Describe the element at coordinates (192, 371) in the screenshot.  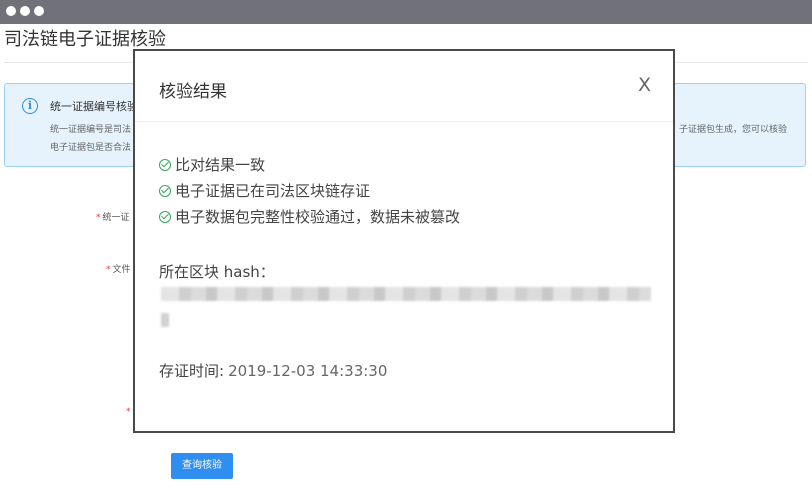
I see `timestamp-label: 存证时间:` at that location.